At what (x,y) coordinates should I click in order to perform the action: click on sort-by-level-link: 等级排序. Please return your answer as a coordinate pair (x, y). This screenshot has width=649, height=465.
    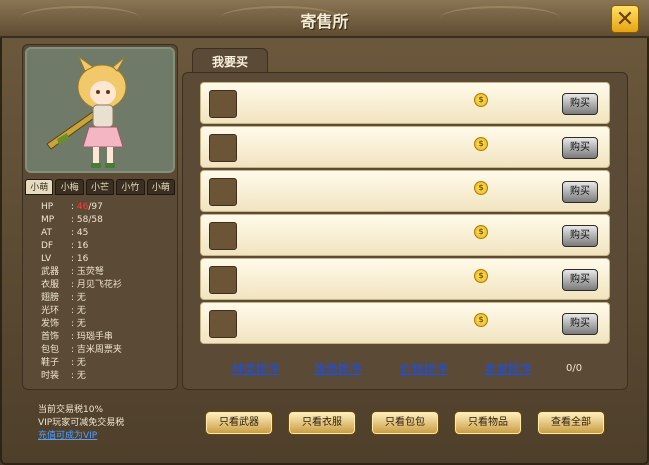
    Looking at the image, I should click on (338, 368).